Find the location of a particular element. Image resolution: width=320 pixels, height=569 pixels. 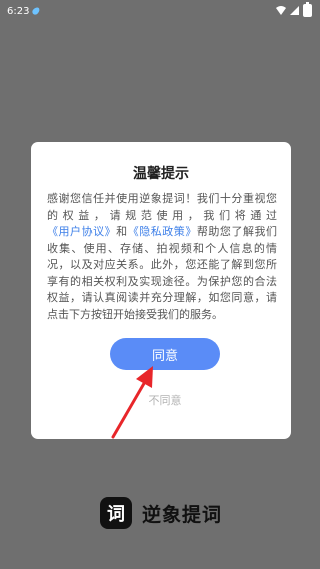

notification-drop-icon is located at coordinates (36, 11).